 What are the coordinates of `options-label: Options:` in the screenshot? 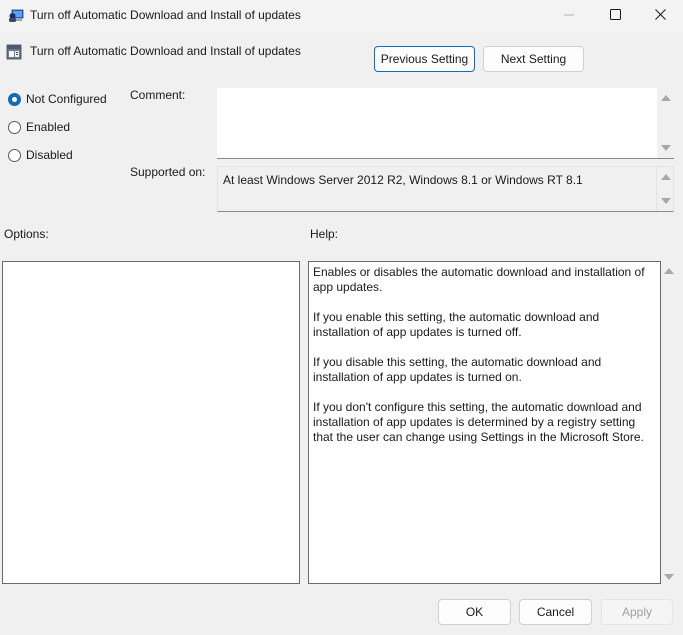 It's located at (26, 234).